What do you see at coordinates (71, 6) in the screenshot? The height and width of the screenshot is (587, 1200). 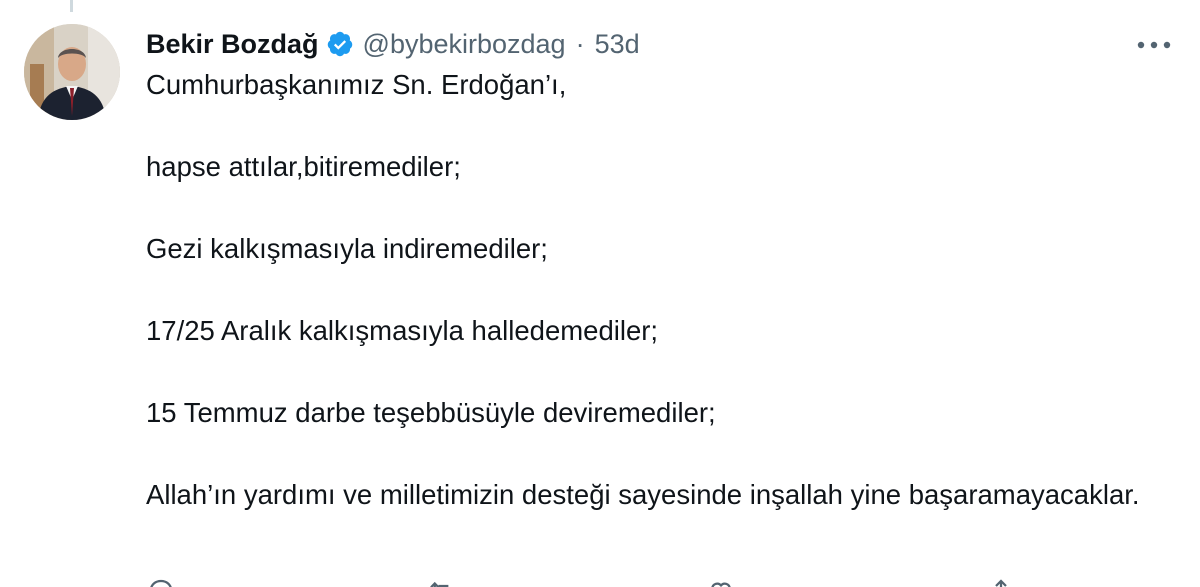 I see `thread-line` at bounding box center [71, 6].